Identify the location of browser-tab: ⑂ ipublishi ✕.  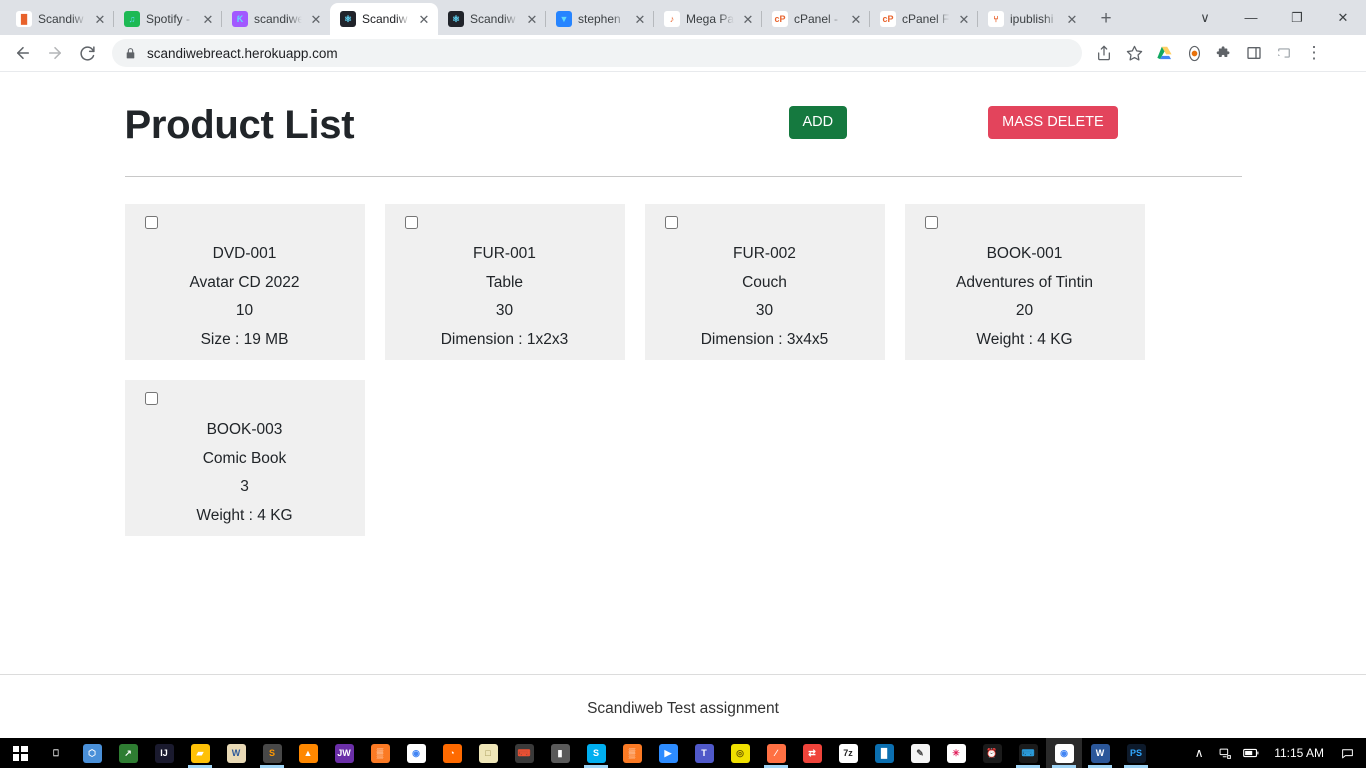
(1031, 19).